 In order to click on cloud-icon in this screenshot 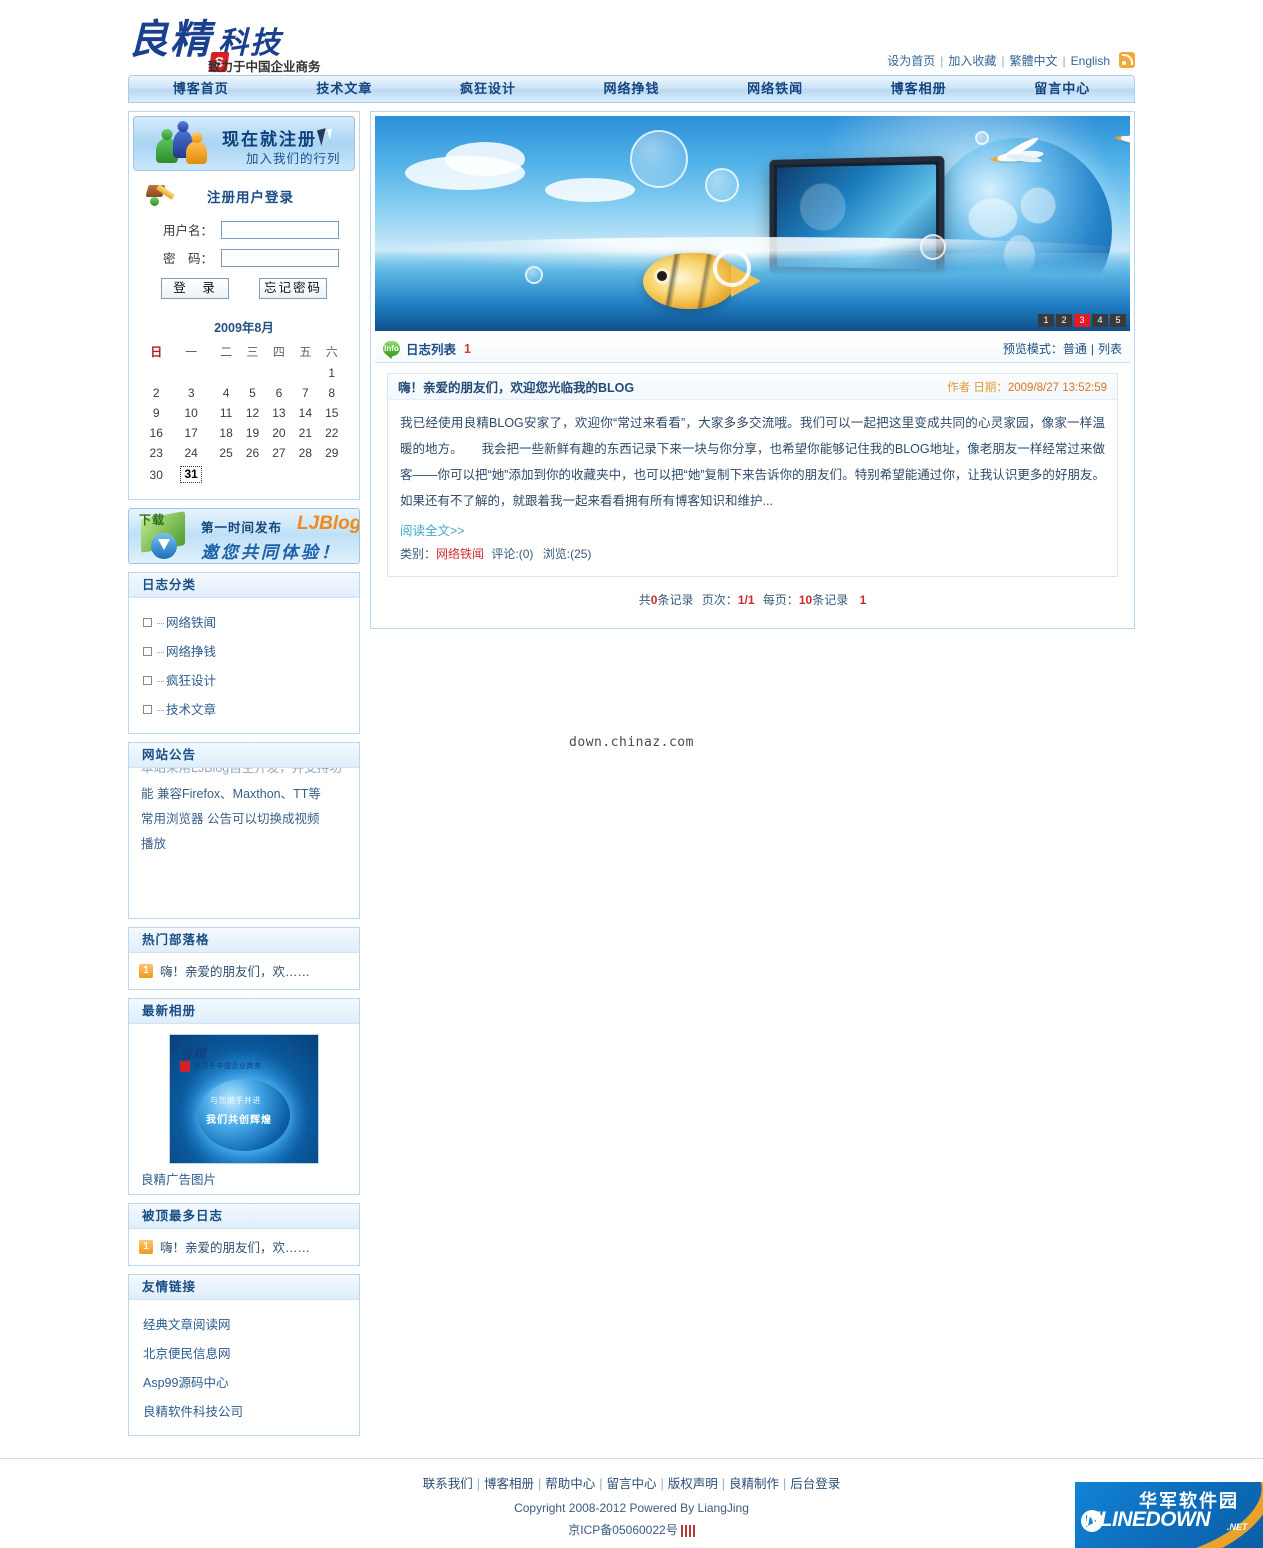, I will do `click(590, 190)`.